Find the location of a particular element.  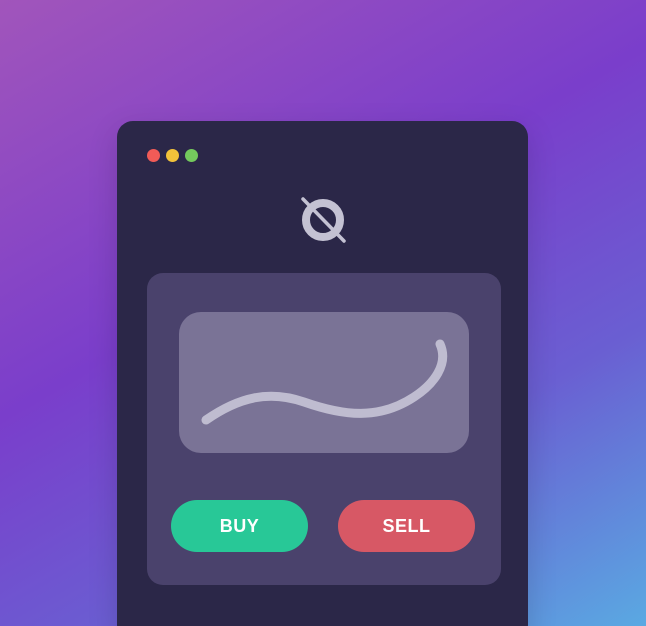

trend-curve-icon is located at coordinates (324, 382).